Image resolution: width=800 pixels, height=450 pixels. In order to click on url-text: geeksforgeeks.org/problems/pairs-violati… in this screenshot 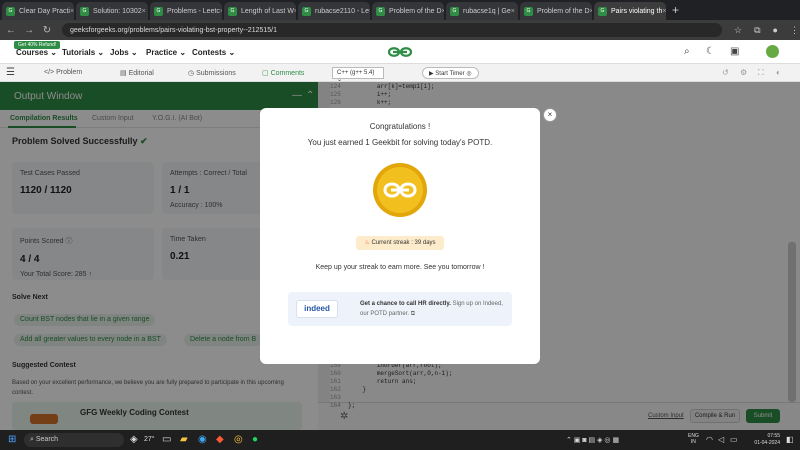, I will do `click(173, 30)`.